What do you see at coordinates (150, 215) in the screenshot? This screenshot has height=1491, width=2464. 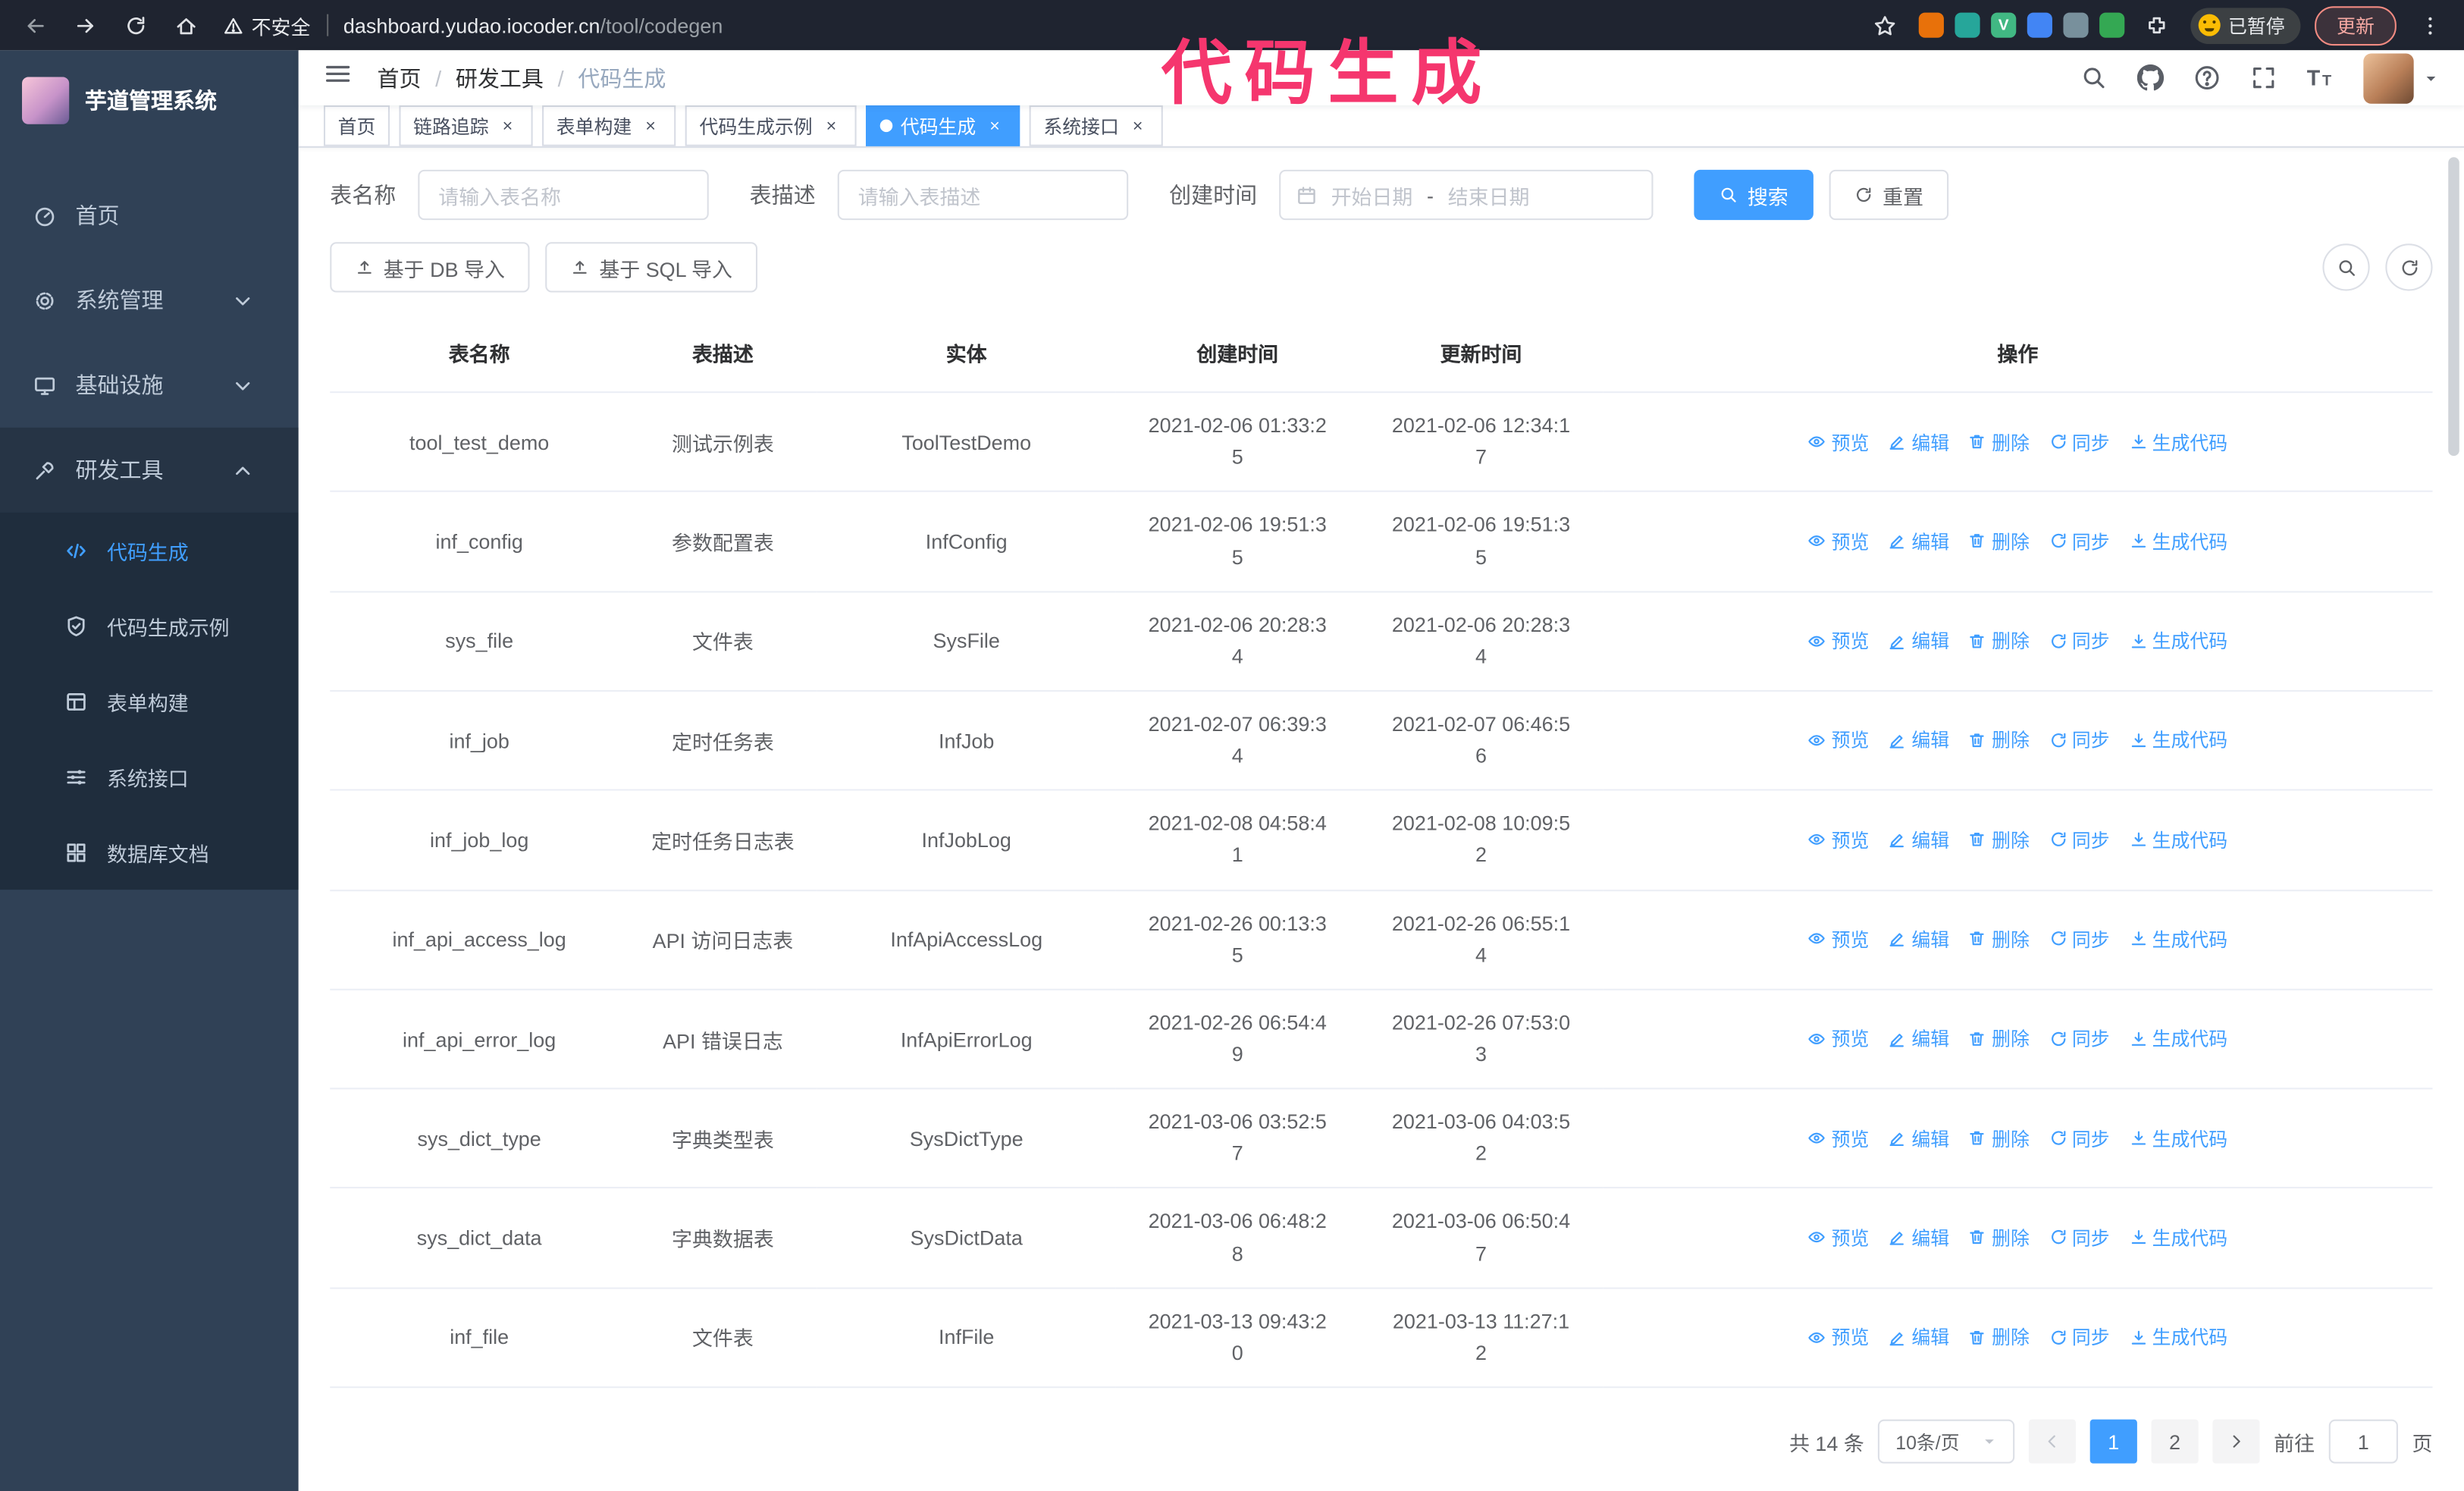 I see `sidebar-item: 首页` at bounding box center [150, 215].